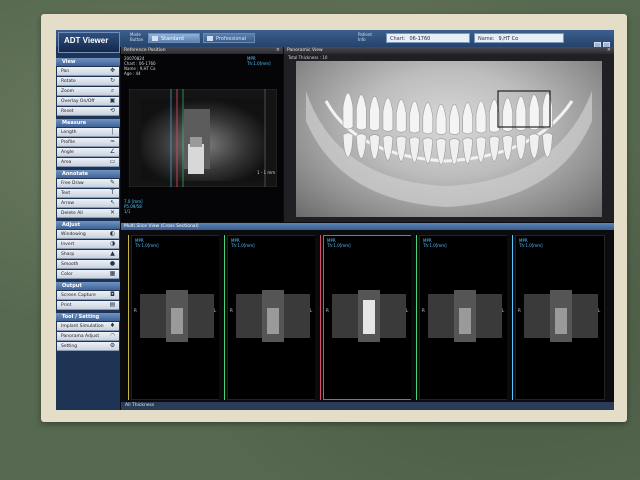  What do you see at coordinates (88, 111) in the screenshot?
I see `tool-reset-button: Reset ⟲` at bounding box center [88, 111].